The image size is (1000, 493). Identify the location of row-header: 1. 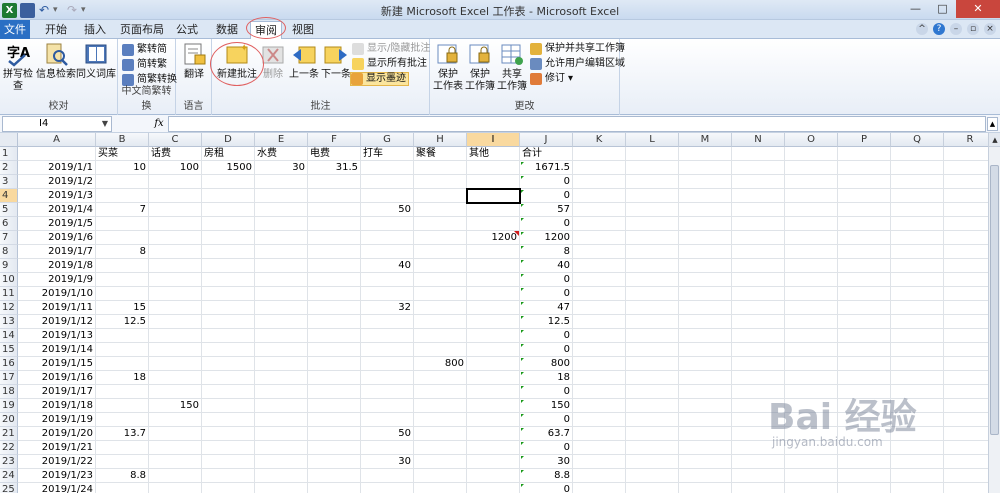
(9, 154).